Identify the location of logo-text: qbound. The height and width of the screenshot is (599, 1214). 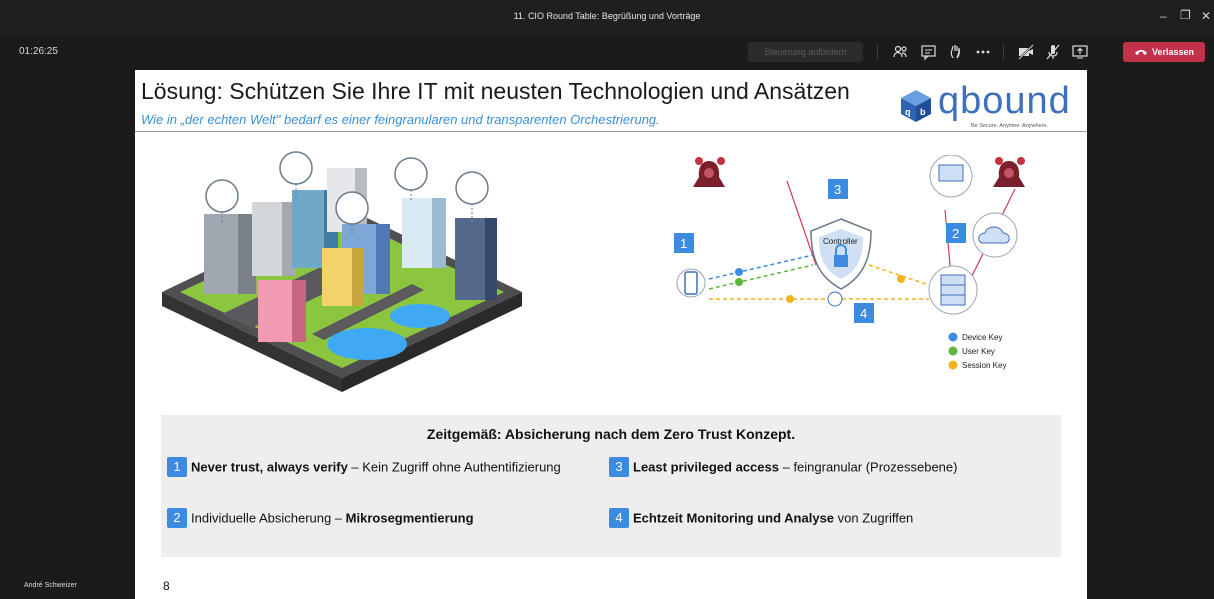
(1004, 101).